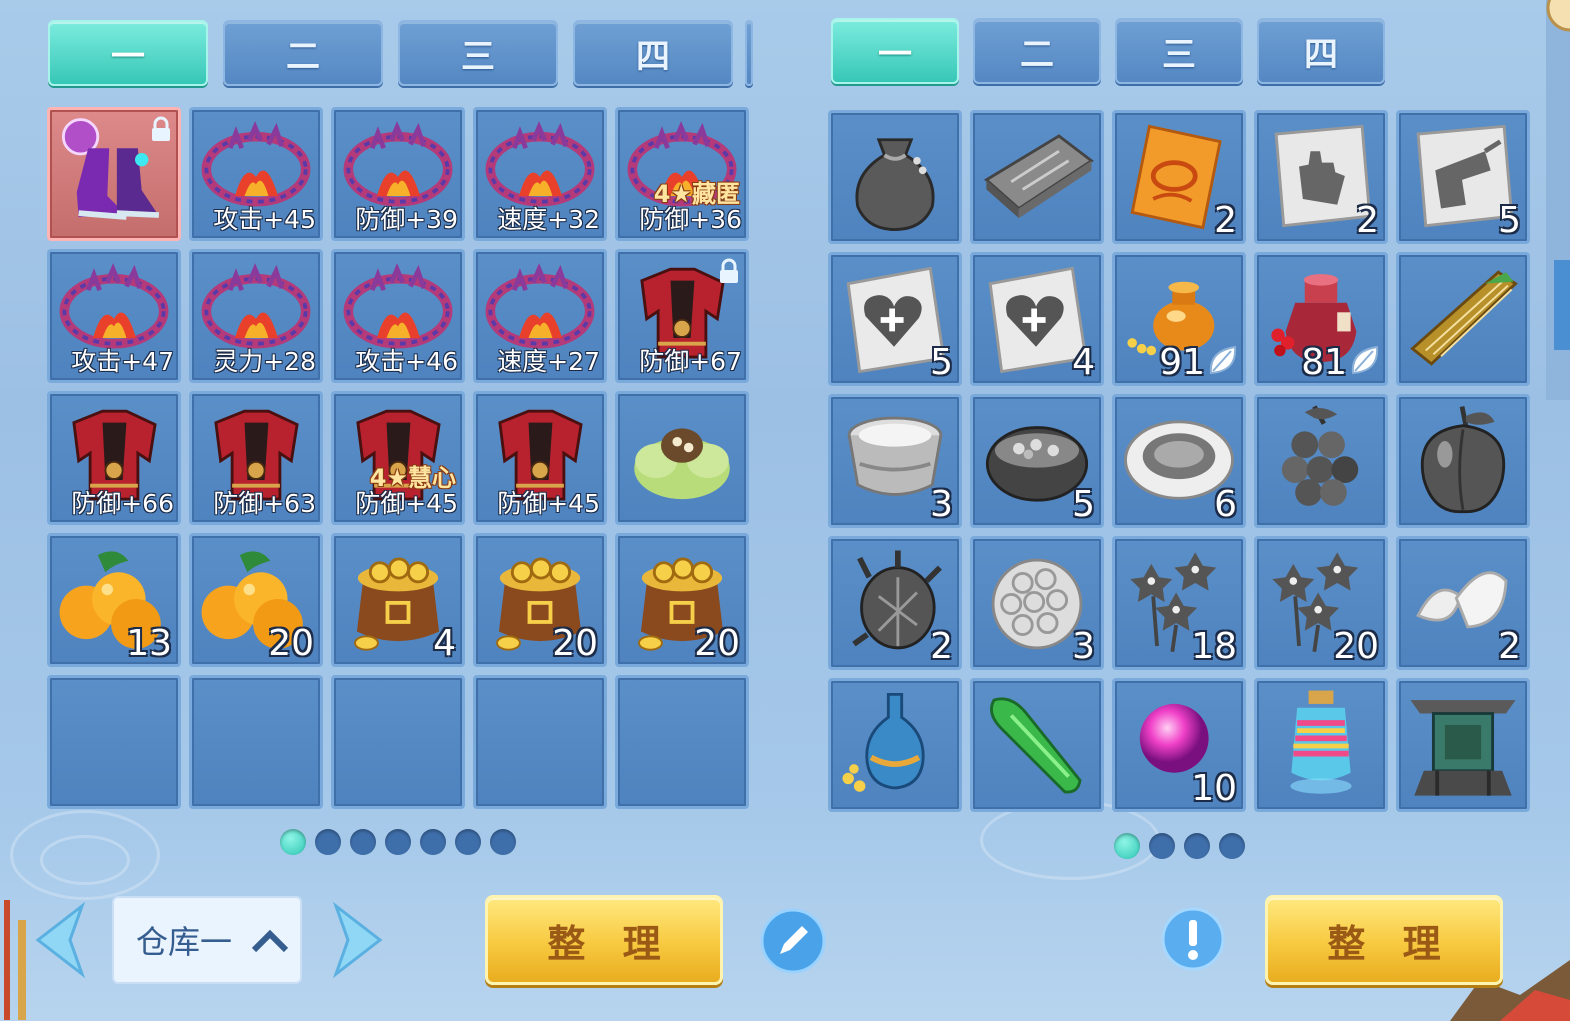 This screenshot has height=1021, width=1570. I want to click on item-count: 13, so click(149, 643).